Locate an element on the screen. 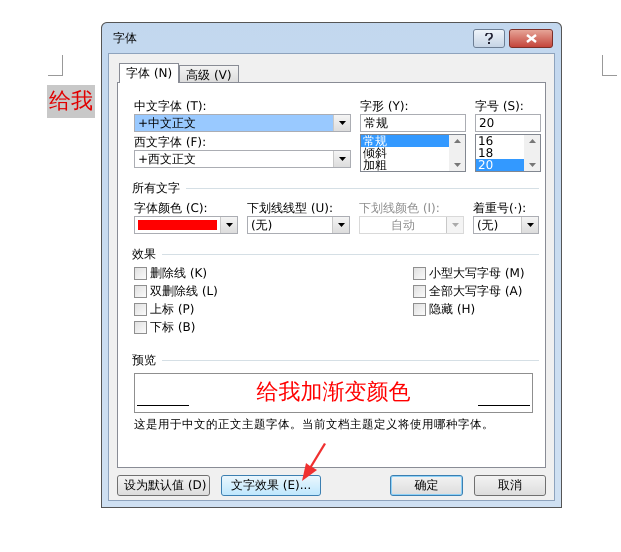  input-field: 常规 is located at coordinates (413, 123).